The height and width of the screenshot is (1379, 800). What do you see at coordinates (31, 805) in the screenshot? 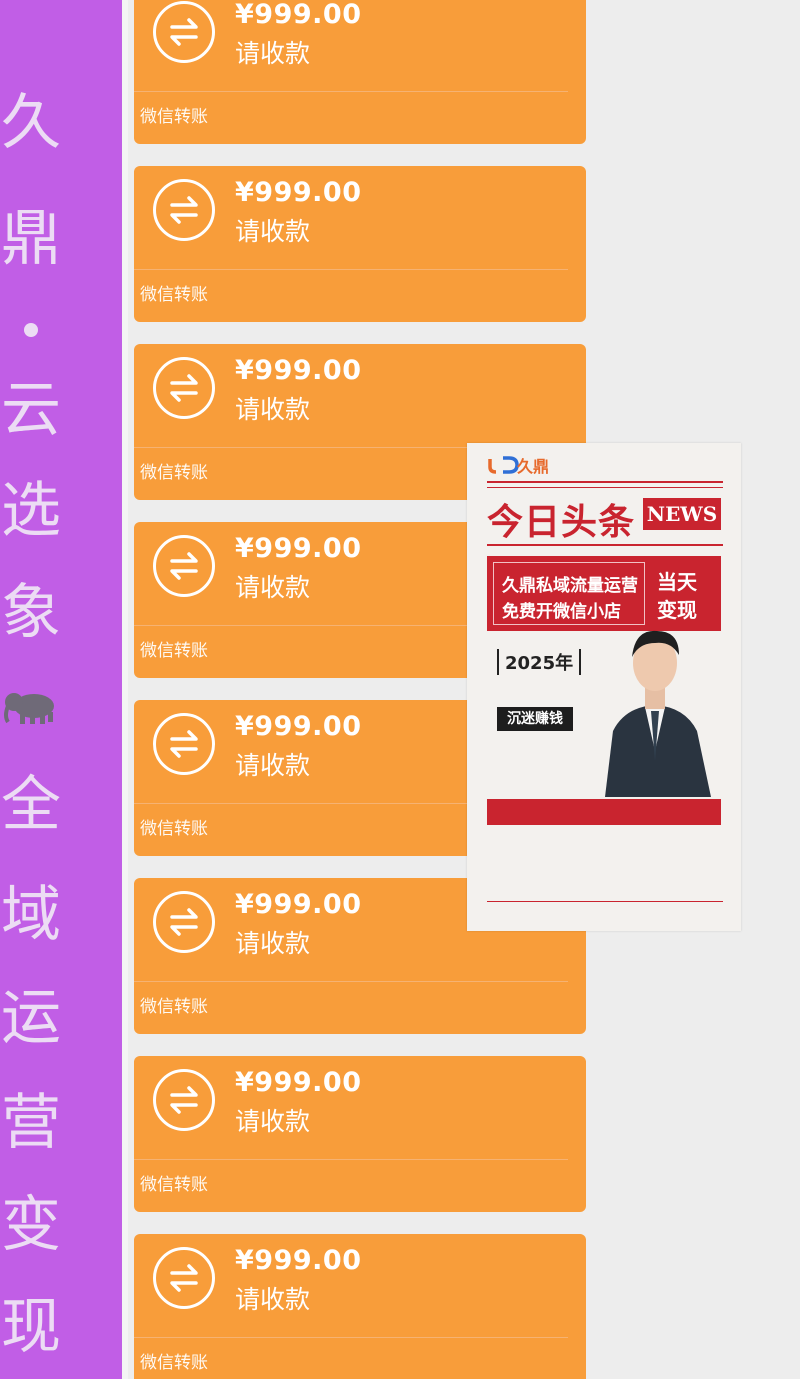
I see `banner-char: 全` at bounding box center [31, 805].